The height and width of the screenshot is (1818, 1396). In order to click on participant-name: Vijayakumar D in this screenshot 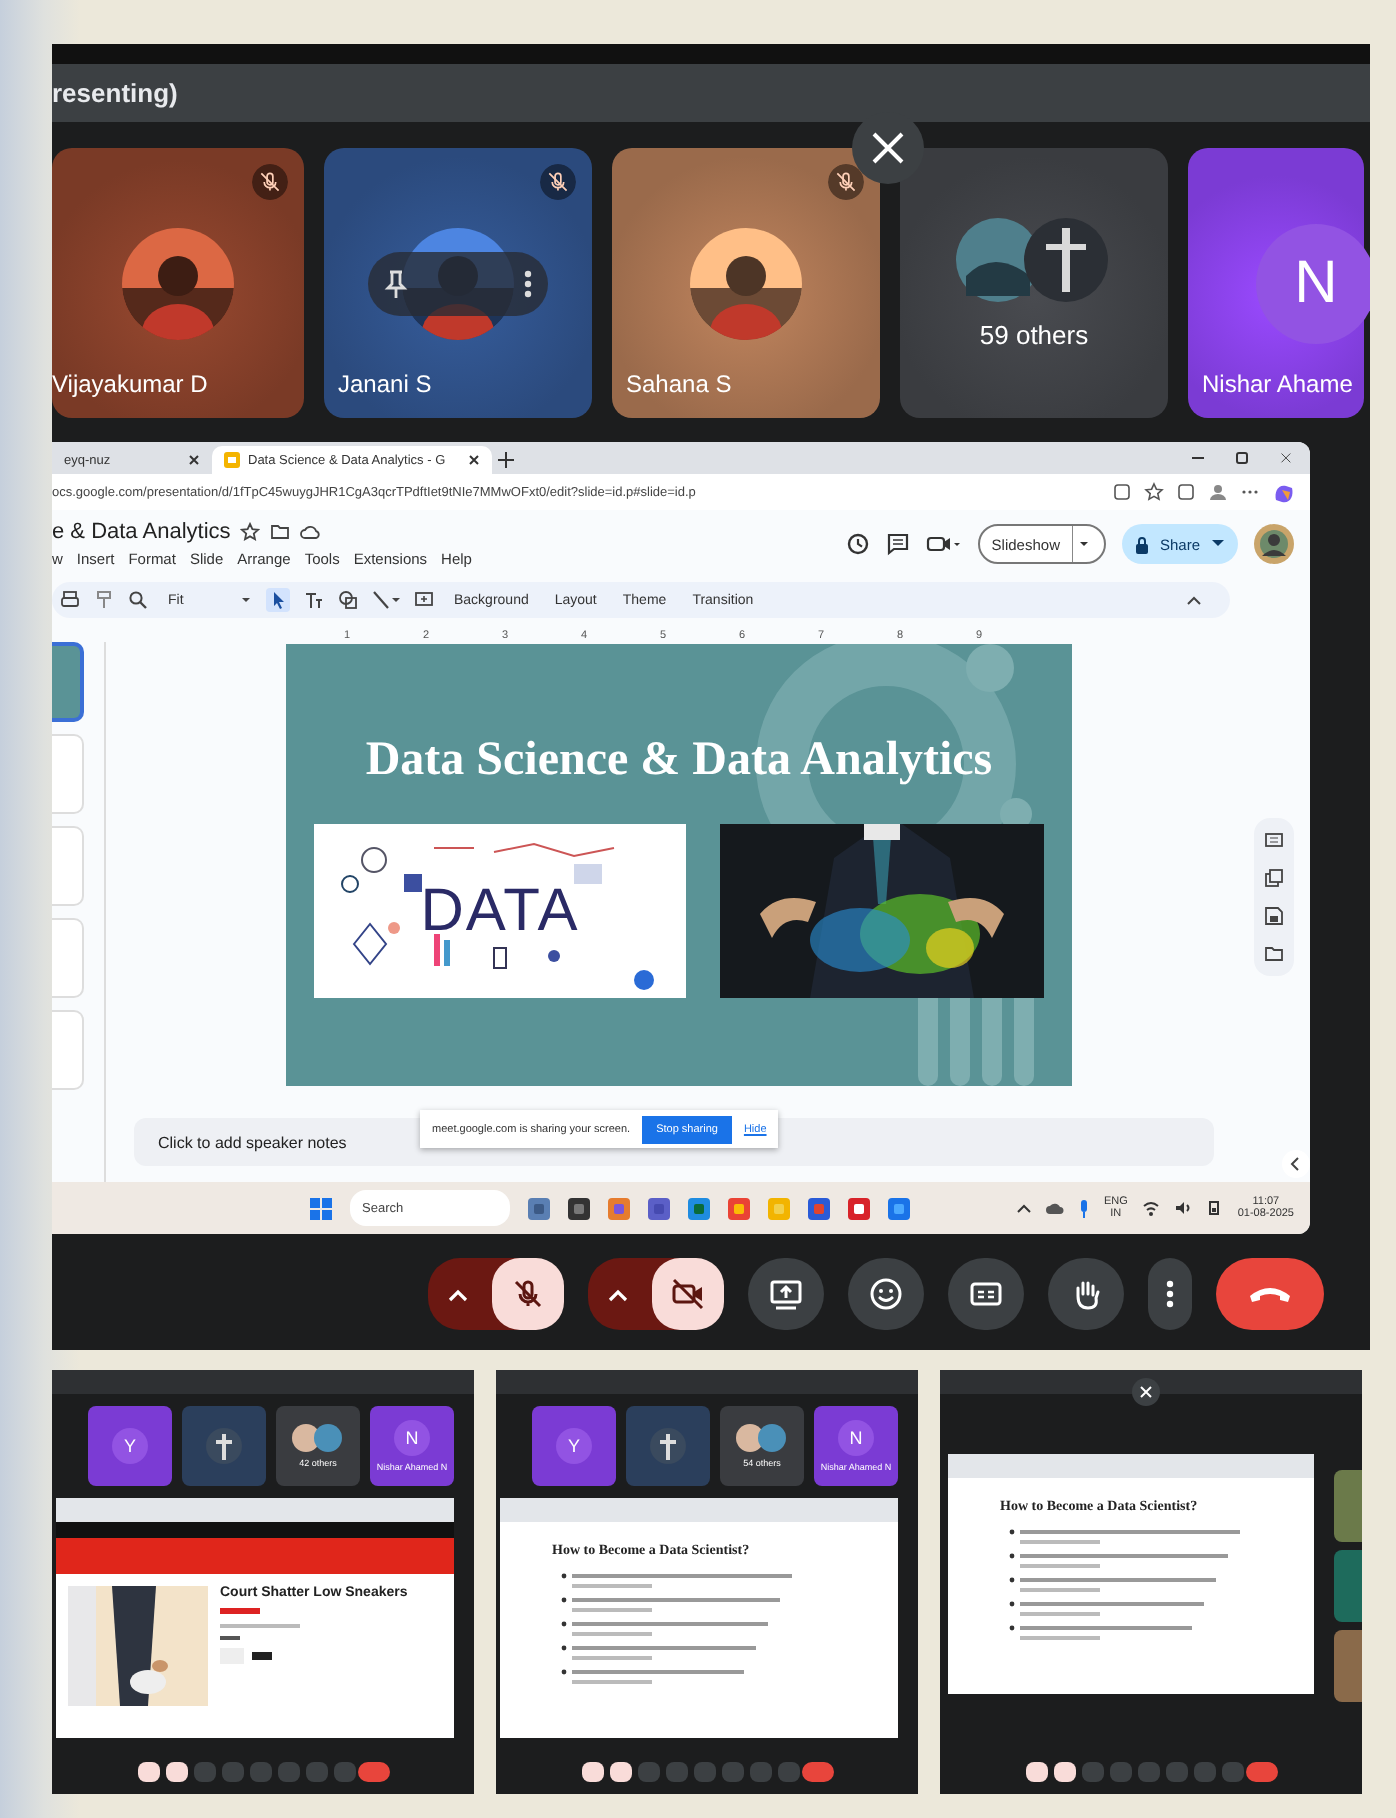, I will do `click(130, 384)`.